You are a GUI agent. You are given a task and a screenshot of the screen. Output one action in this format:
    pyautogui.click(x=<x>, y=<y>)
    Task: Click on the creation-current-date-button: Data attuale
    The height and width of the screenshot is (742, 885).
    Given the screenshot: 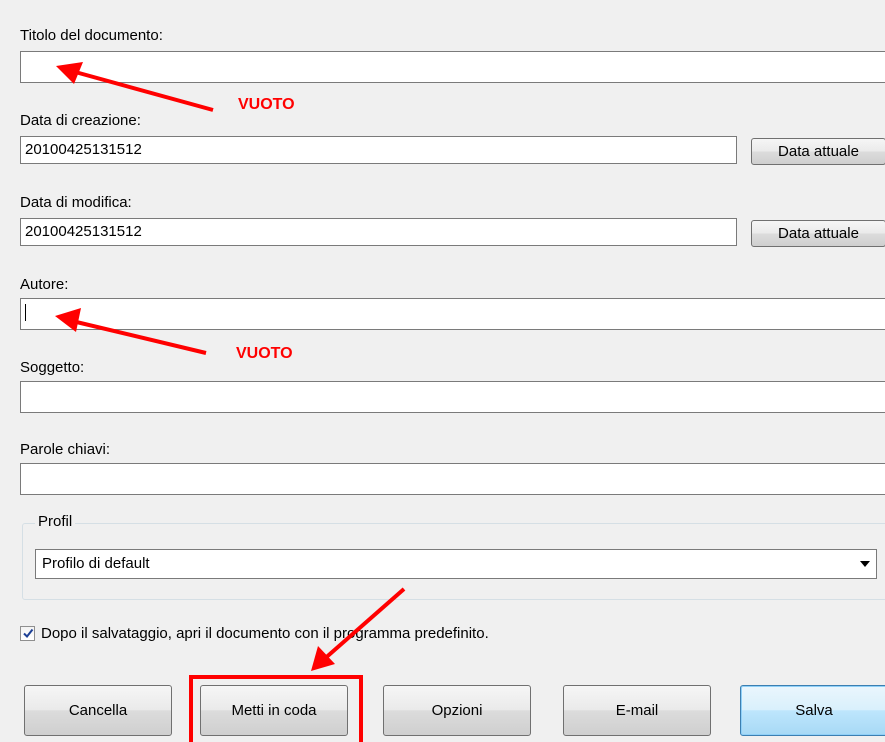 What is the action you would take?
    pyautogui.click(x=818, y=151)
    